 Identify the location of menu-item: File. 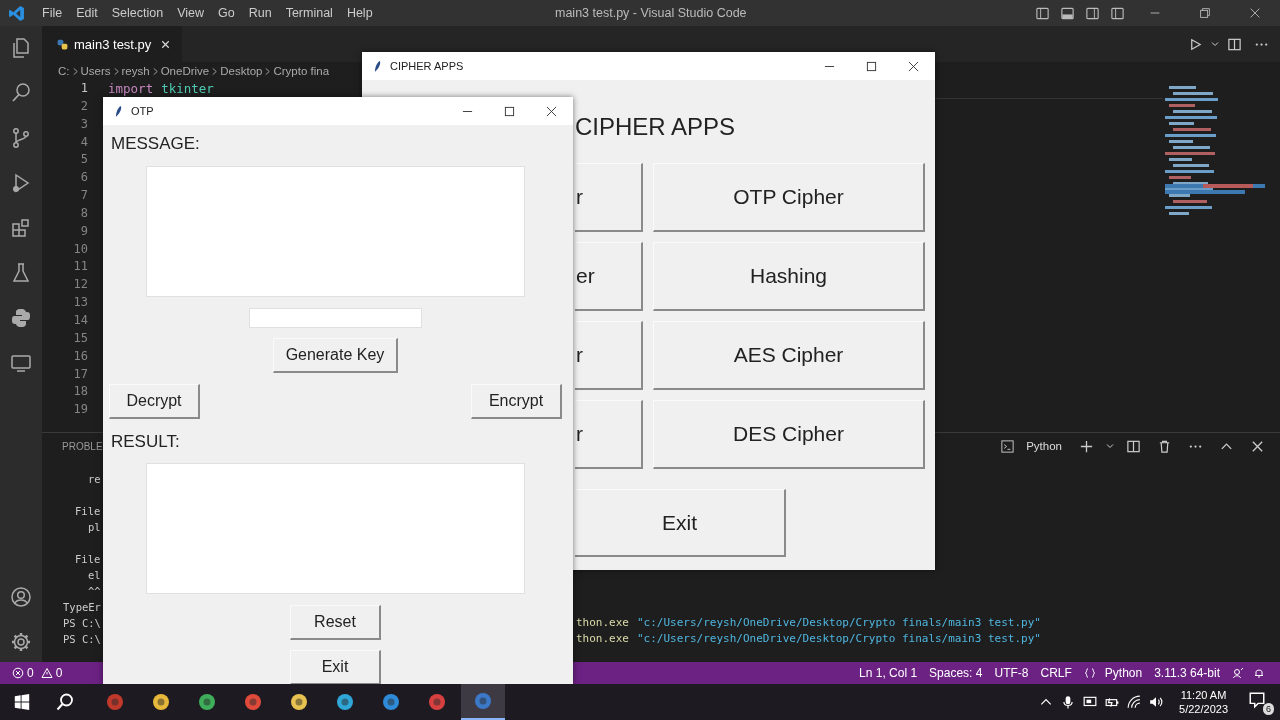
(52, 13).